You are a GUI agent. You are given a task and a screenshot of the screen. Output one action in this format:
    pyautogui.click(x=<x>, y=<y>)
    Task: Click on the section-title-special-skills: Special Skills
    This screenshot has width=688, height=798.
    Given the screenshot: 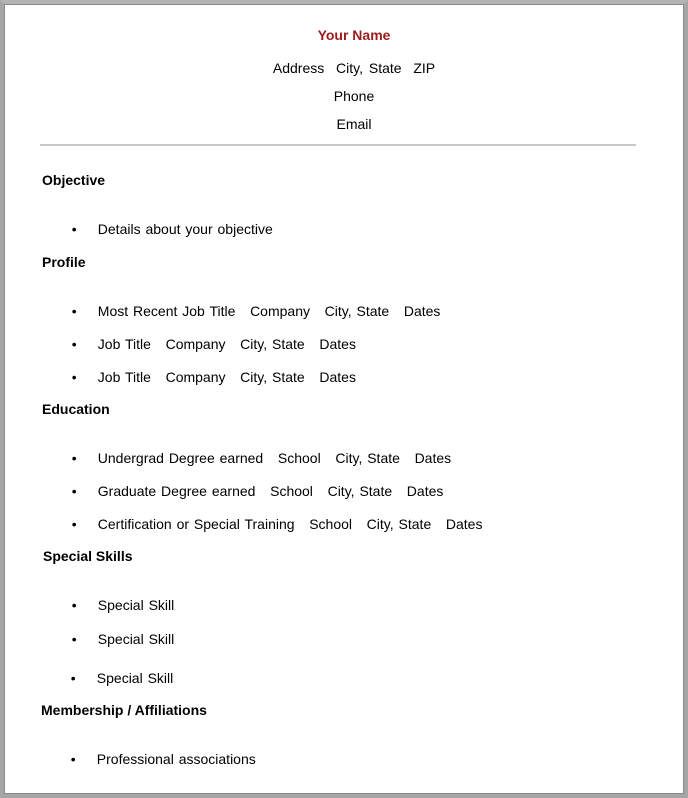 What is the action you would take?
    pyautogui.click(x=88, y=556)
    